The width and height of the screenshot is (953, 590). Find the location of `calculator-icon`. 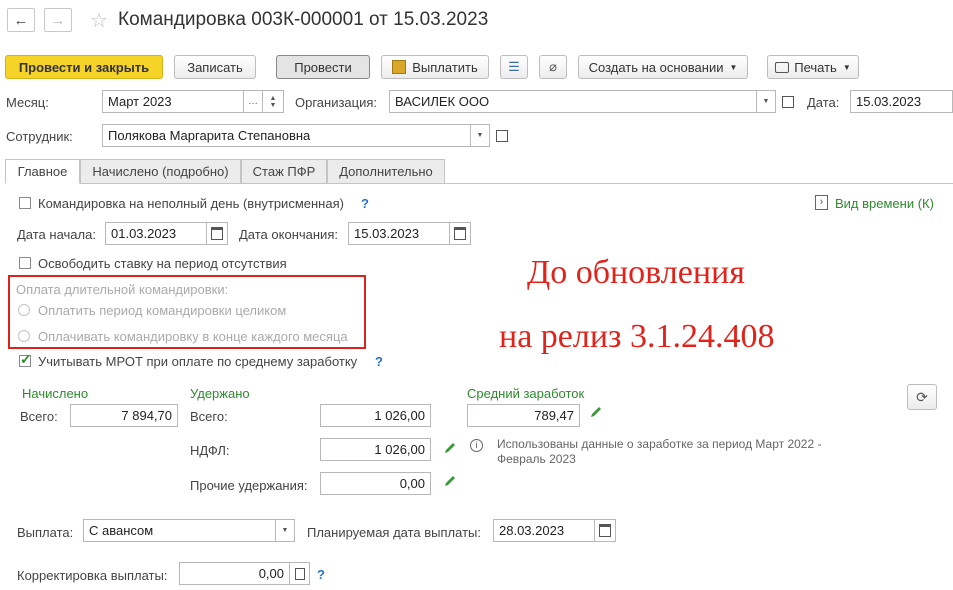

calculator-icon is located at coordinates (299, 573).